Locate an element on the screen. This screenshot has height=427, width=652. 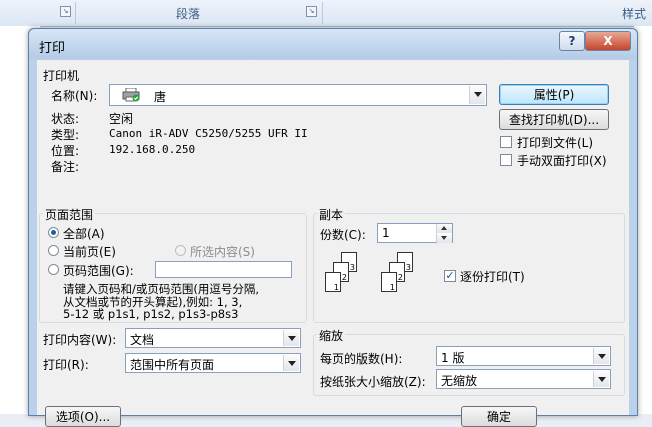
scale-select: 无缩放 is located at coordinates (523, 379).